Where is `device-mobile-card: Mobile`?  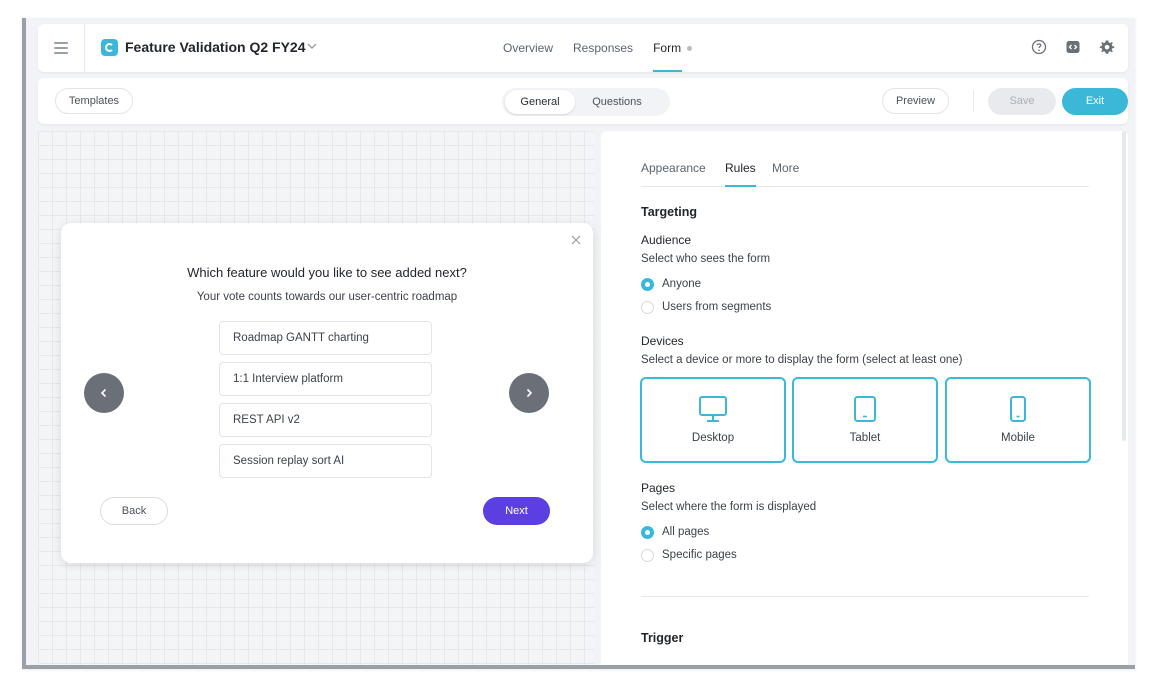
device-mobile-card: Mobile is located at coordinates (1018, 420).